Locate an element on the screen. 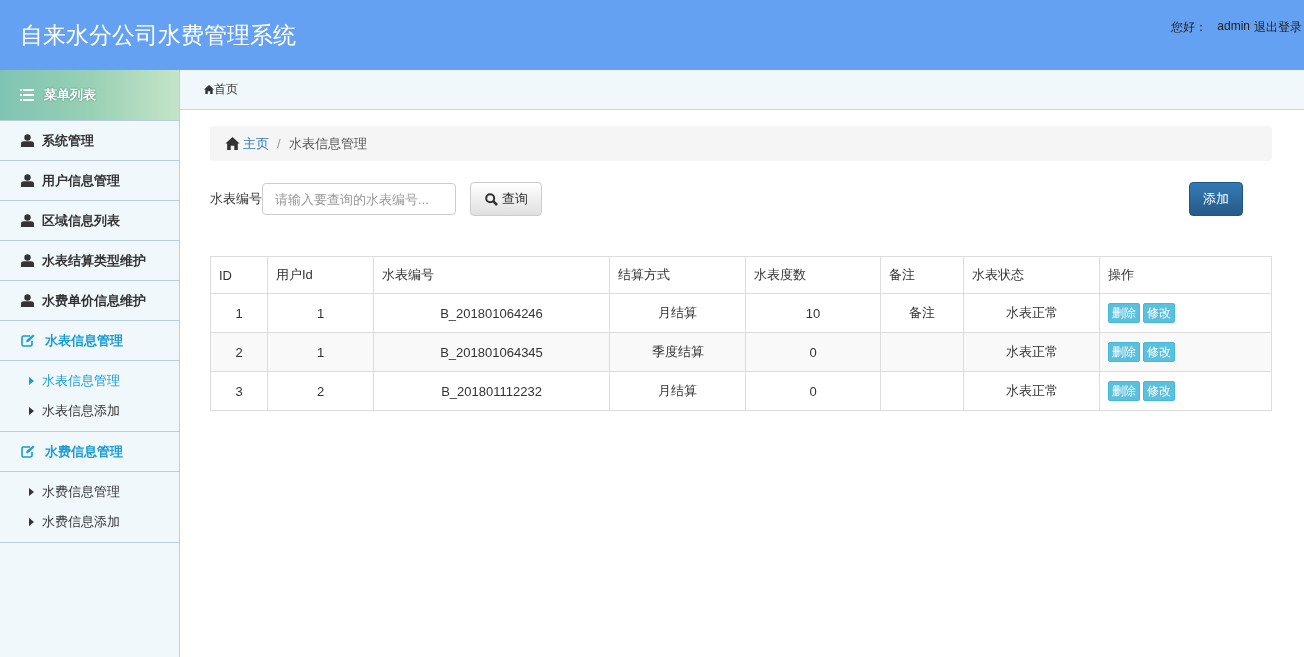 Image resolution: width=1304 pixels, height=657 pixels. greeting-text: 您好： is located at coordinates (1189, 27).